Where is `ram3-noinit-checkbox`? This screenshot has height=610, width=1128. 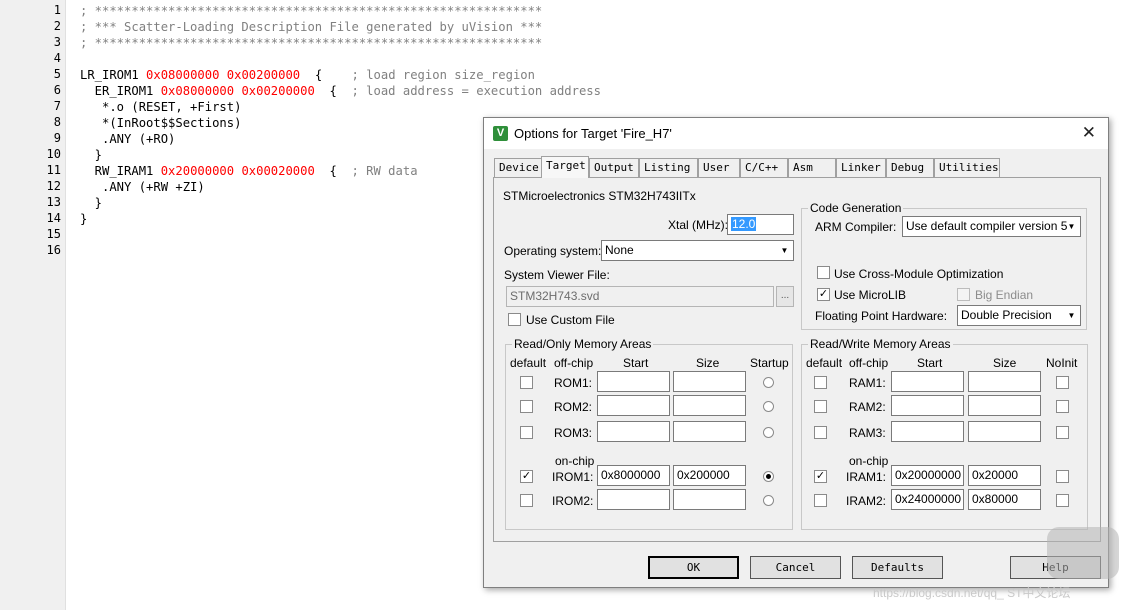
ram3-noinit-checkbox is located at coordinates (1062, 432).